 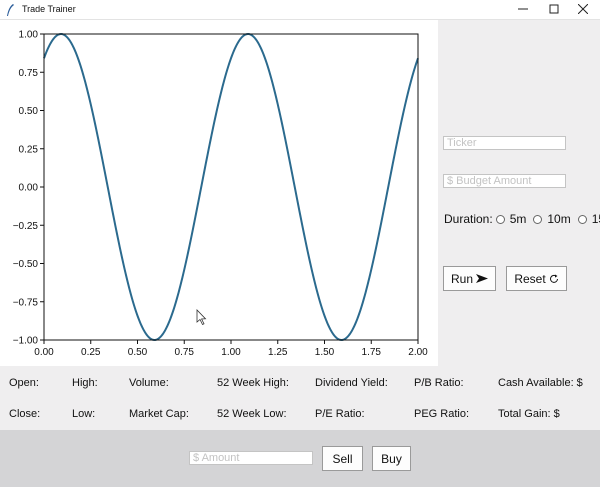 I want to click on stat-market-cap: Market Cap:, so click(x=159, y=414).